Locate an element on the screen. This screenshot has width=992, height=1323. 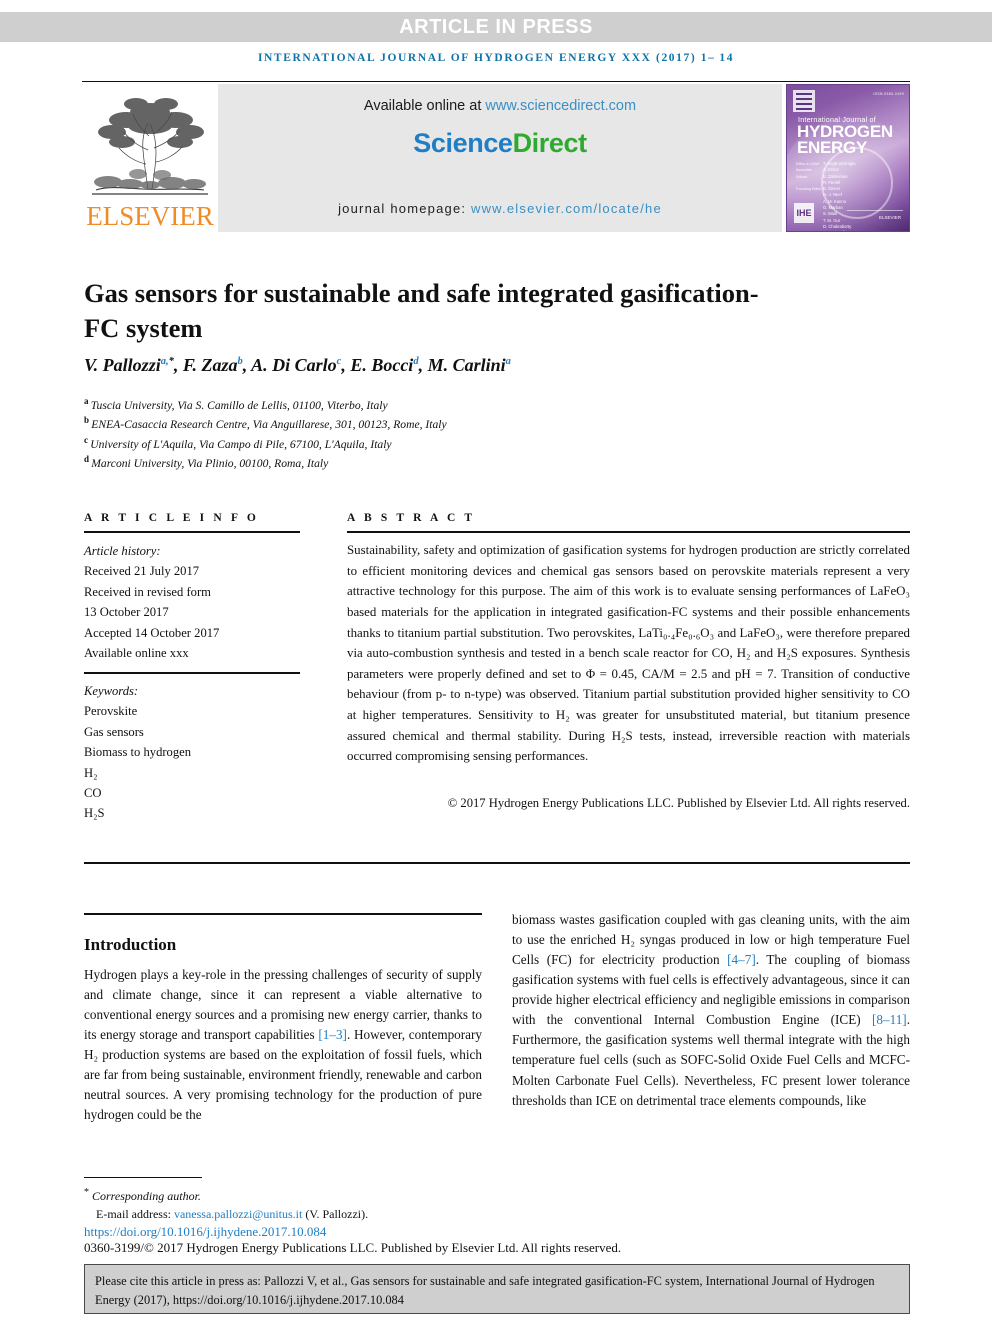
affiliation-marker: a is located at coordinates (87, 401).